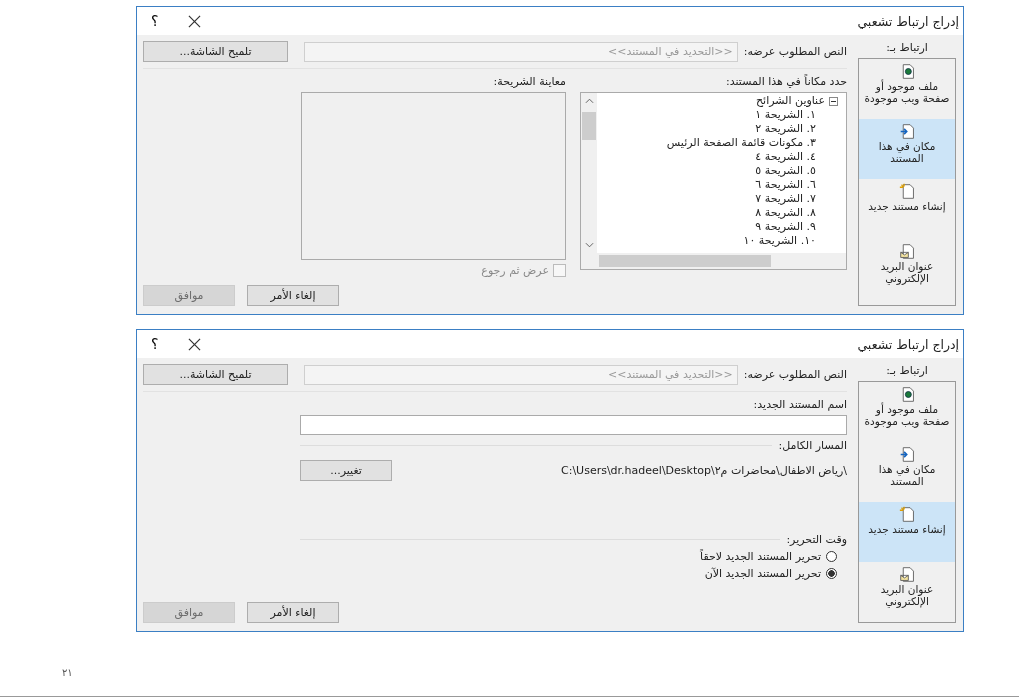 The image size is (1019, 697). What do you see at coordinates (816, 539) in the screenshot?
I see `edit-time-label: وقت التحرير:` at bounding box center [816, 539].